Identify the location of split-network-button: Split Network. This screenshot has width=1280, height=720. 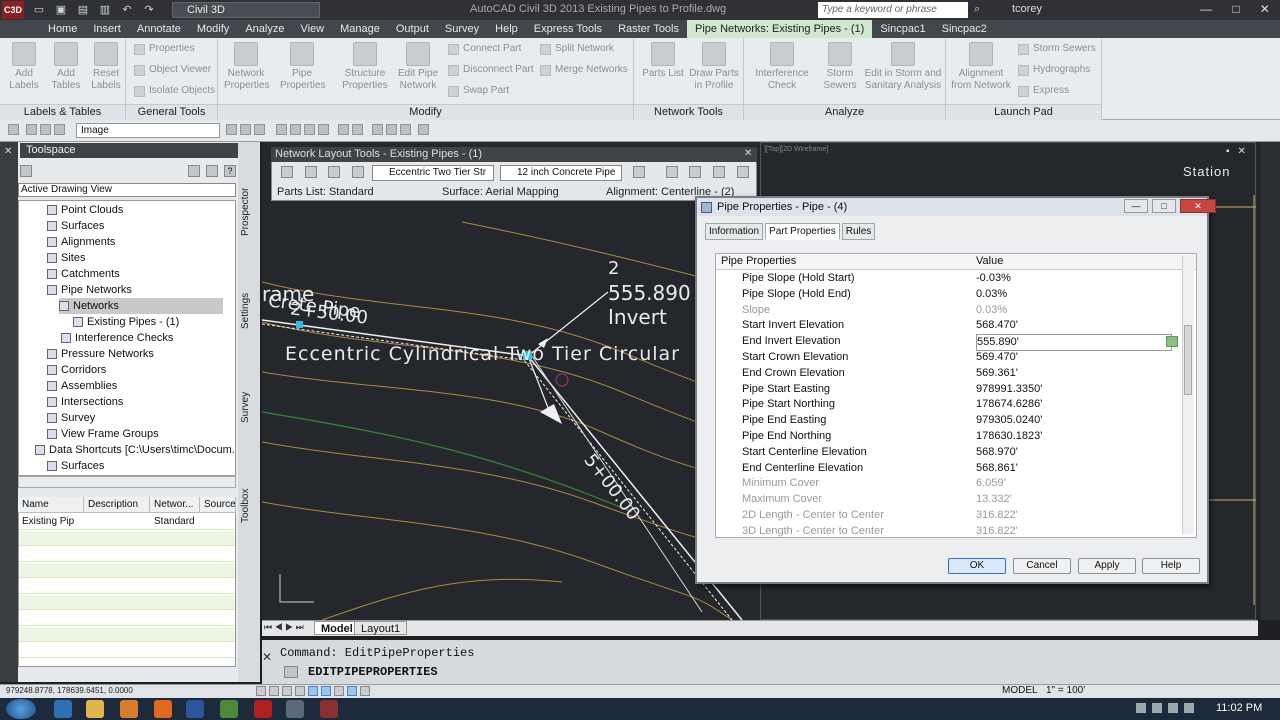
(577, 49).